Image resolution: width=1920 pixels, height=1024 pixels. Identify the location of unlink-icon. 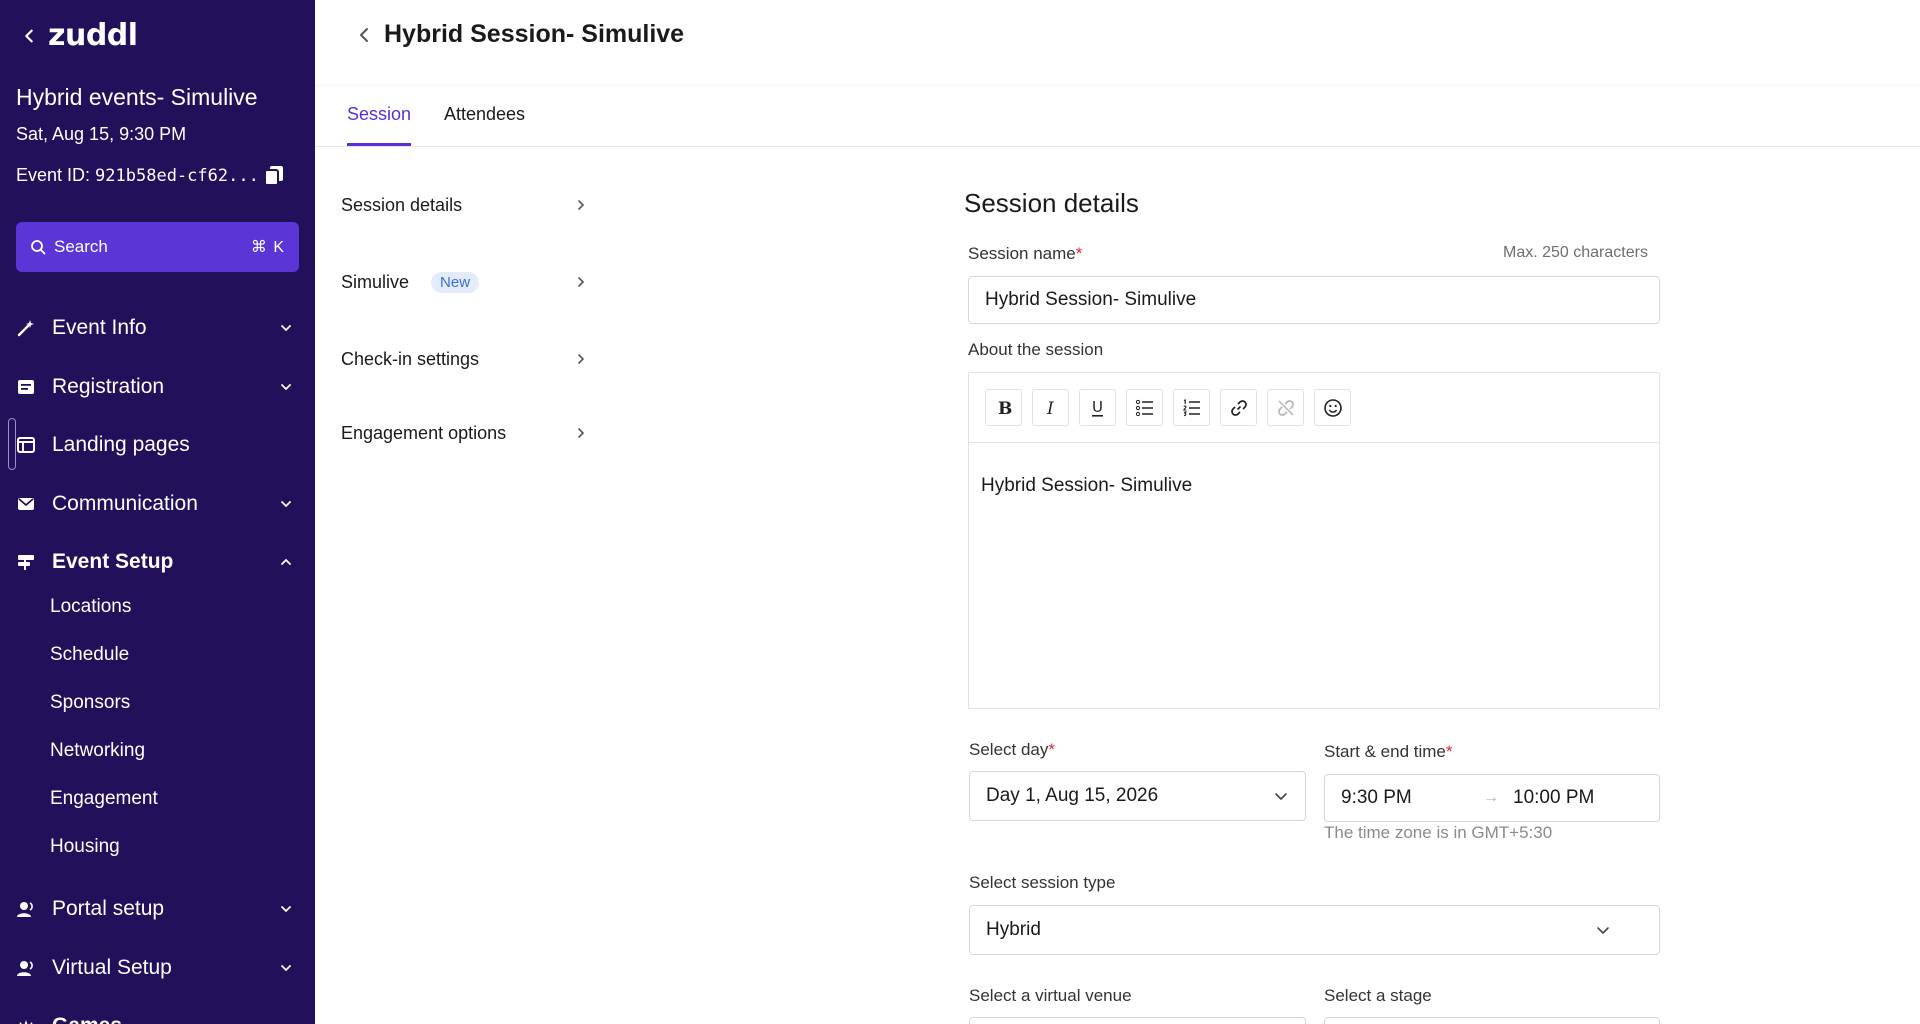
(1285, 407).